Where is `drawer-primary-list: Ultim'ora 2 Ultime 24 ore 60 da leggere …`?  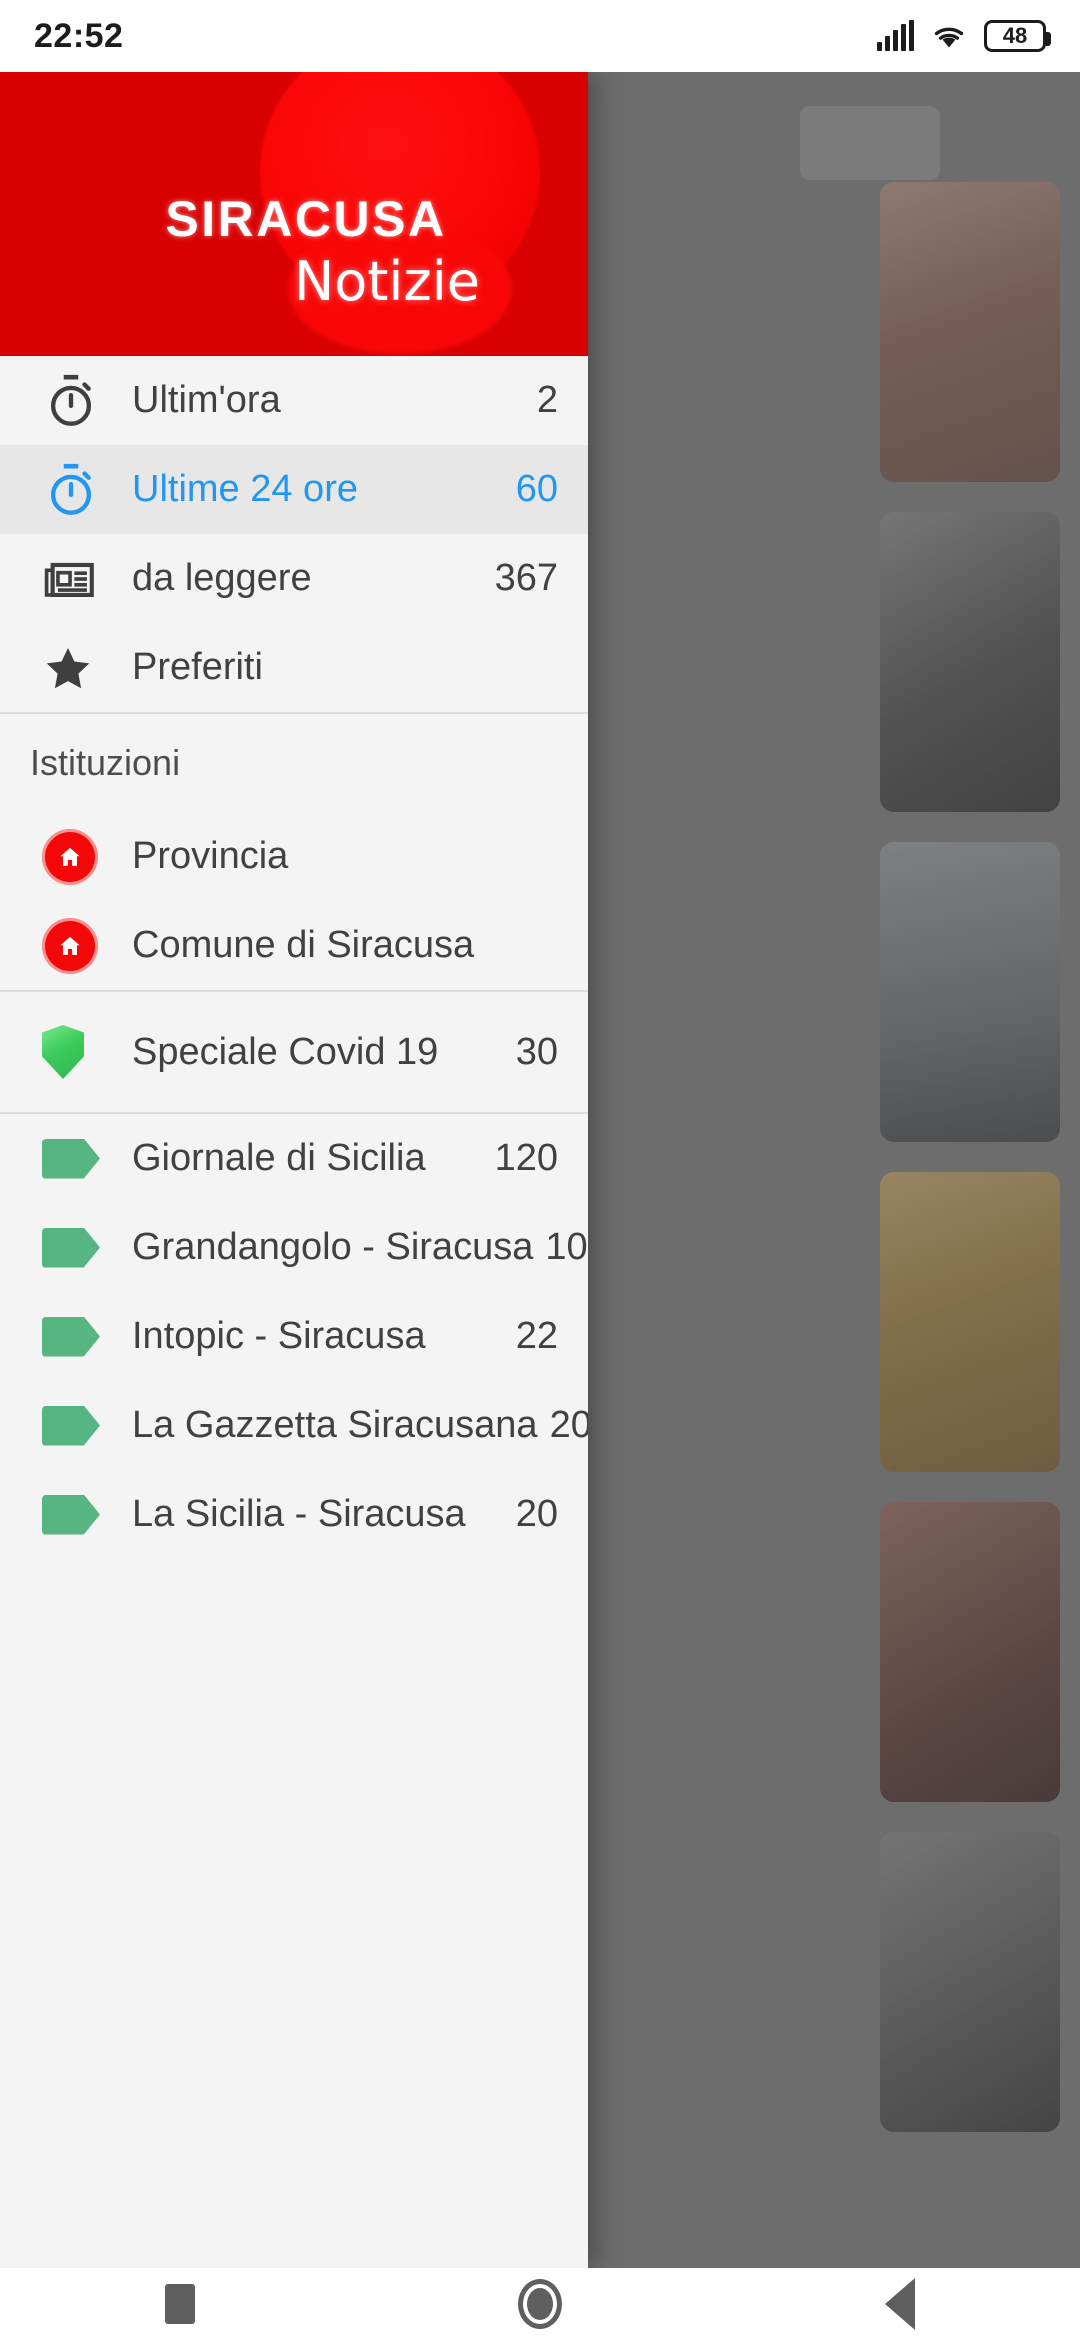
drawer-primary-list: Ultim'ora 2 Ultime 24 ore 60 da leggere … is located at coordinates (294, 534).